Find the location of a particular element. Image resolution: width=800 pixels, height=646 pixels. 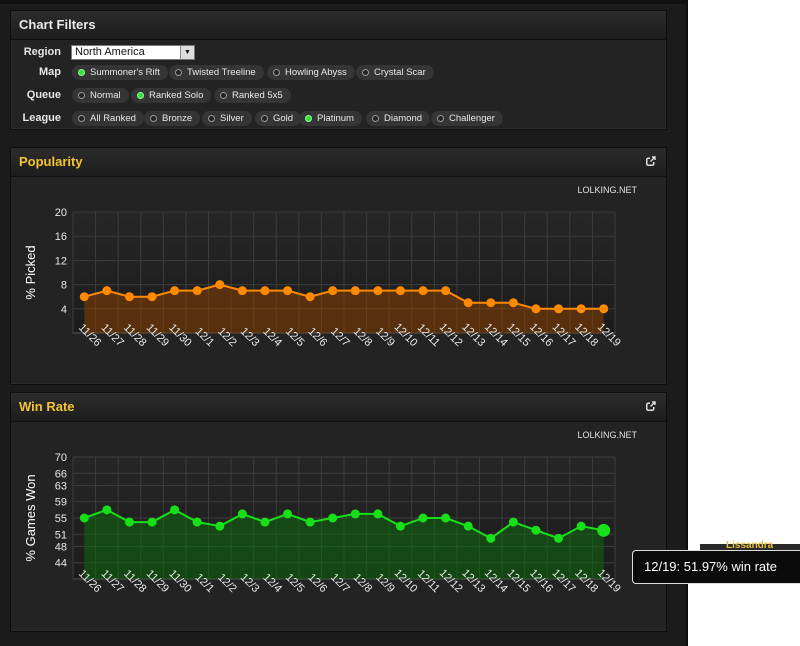

league-option: Diamond is located at coordinates (398, 118).